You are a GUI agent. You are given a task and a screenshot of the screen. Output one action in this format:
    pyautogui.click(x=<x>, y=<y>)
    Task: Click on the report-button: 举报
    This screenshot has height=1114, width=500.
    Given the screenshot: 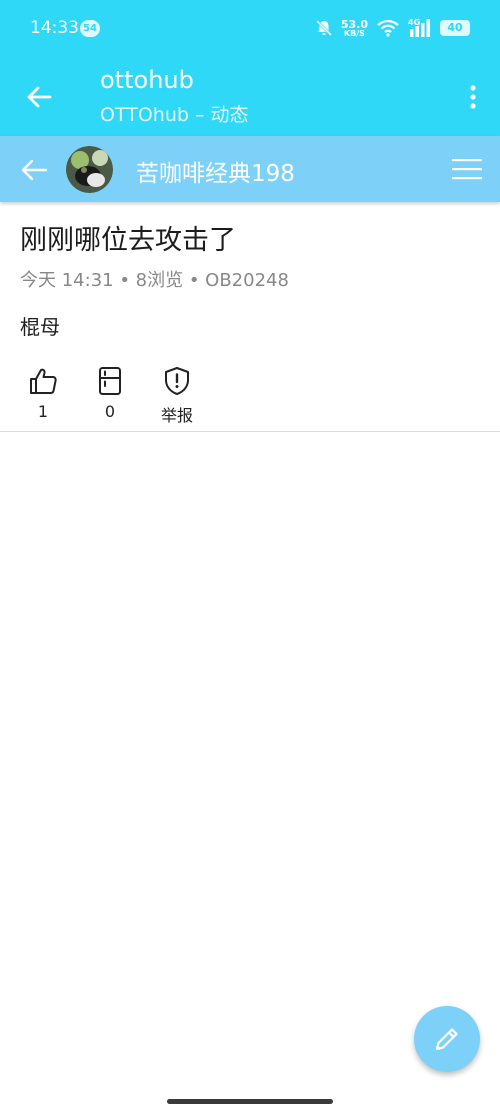 What is the action you would take?
    pyautogui.click(x=177, y=396)
    